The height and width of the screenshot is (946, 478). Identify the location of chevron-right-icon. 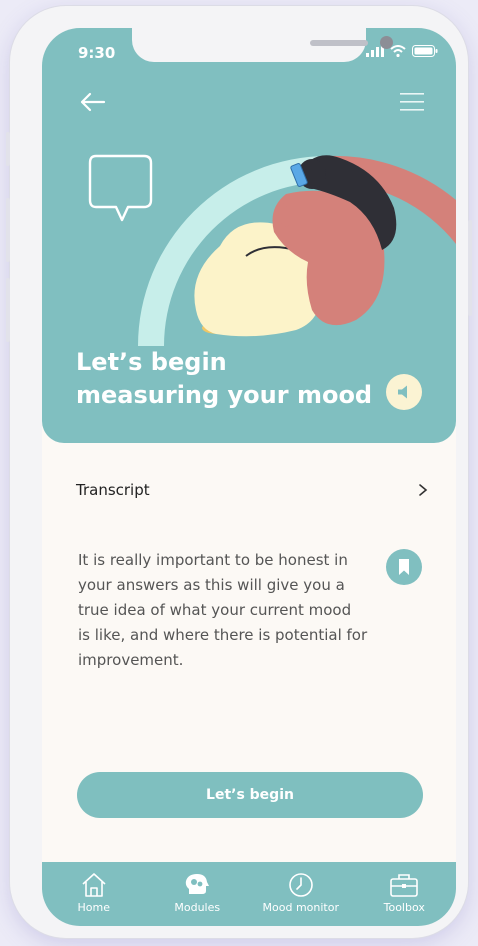
(423, 490).